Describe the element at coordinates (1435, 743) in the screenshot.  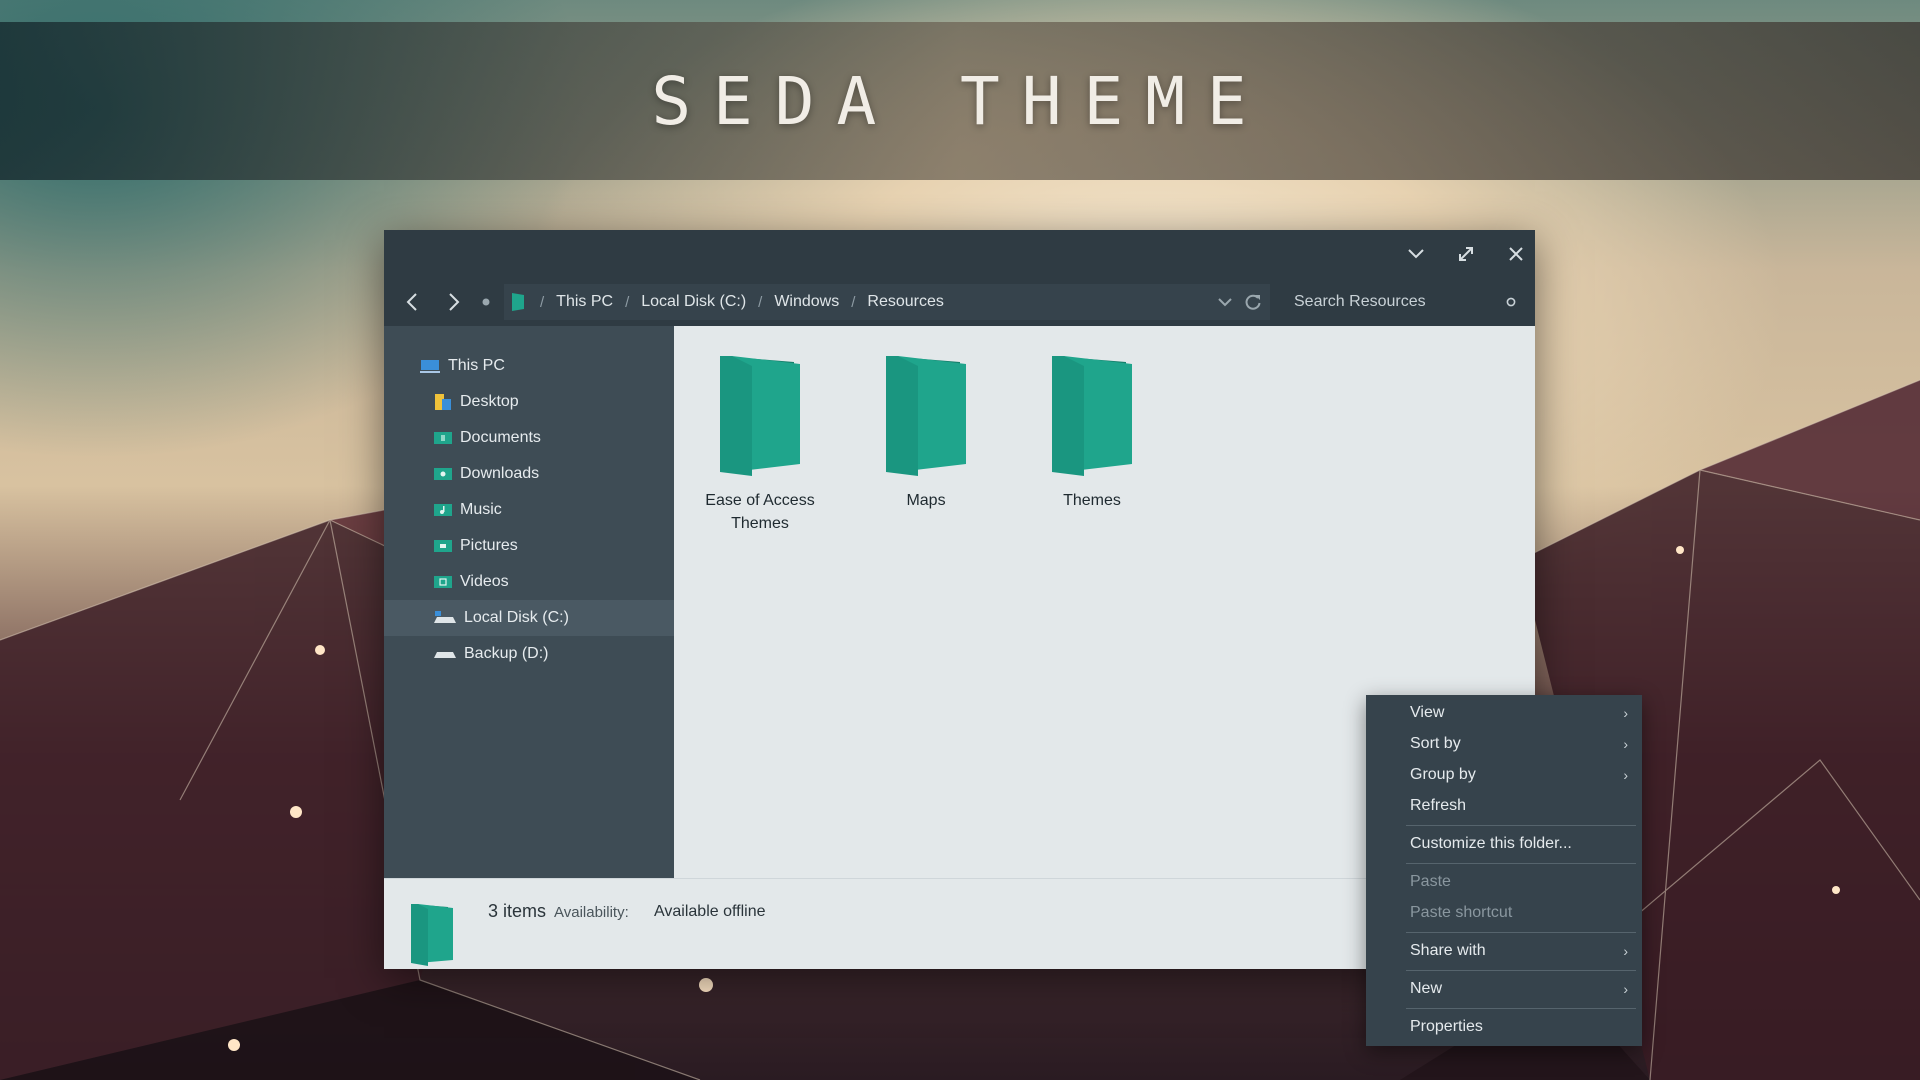
I see `menu-item-label: Sort by` at that location.